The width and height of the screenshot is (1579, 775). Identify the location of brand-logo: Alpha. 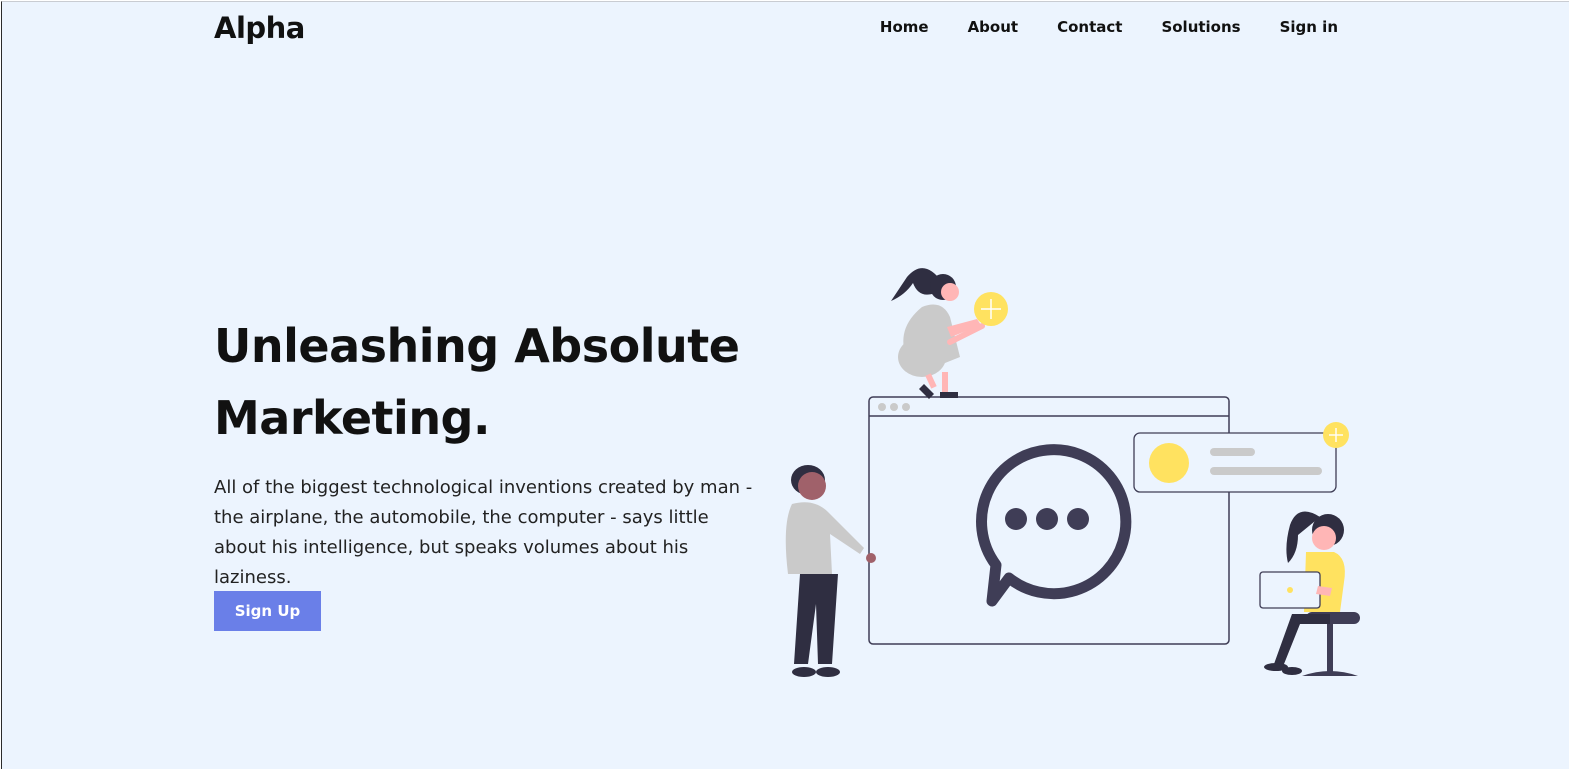
(259, 28).